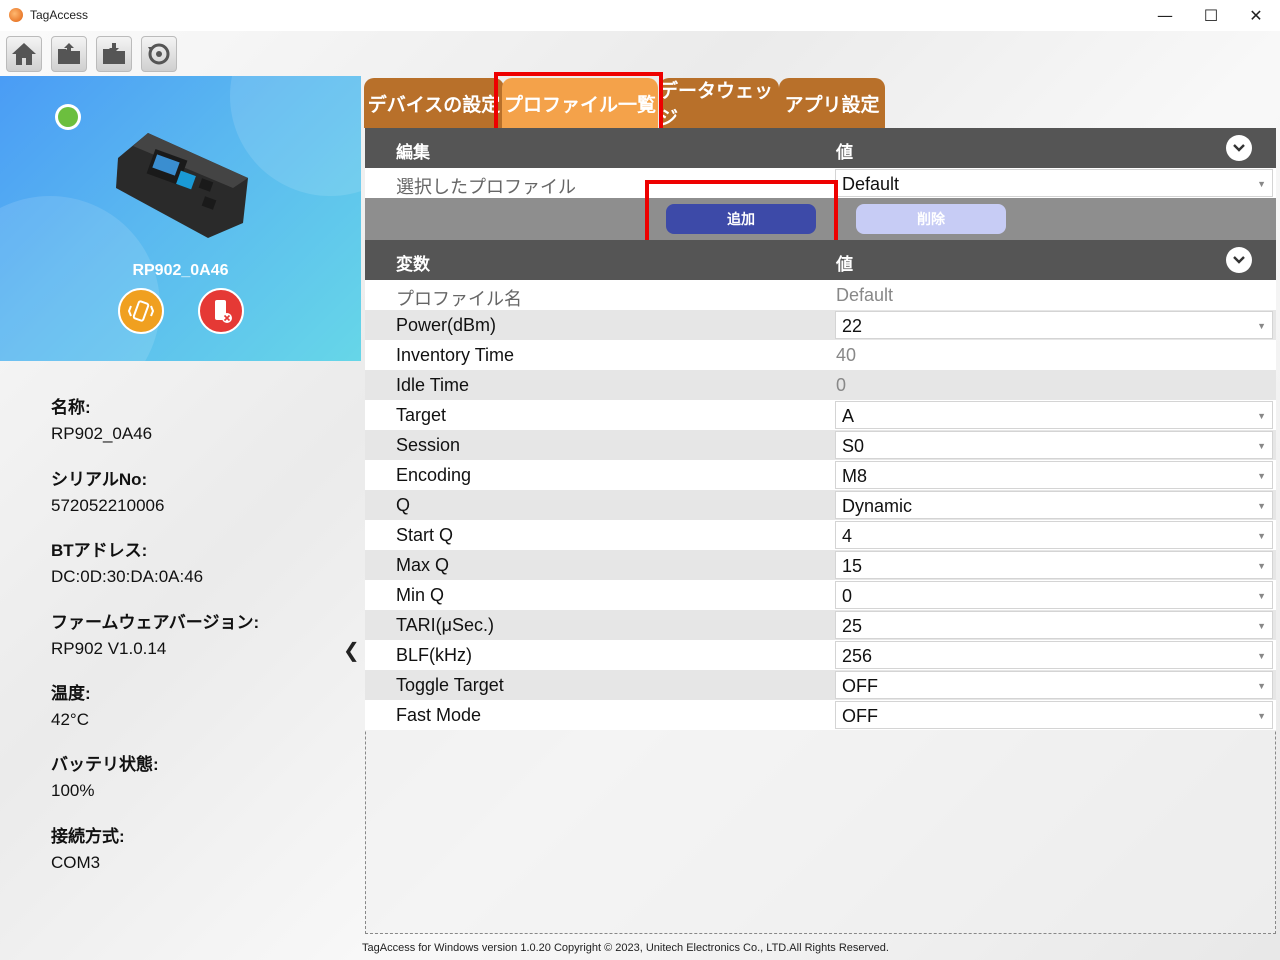 The image size is (1280, 960). I want to click on app-icon, so click(16, 15).